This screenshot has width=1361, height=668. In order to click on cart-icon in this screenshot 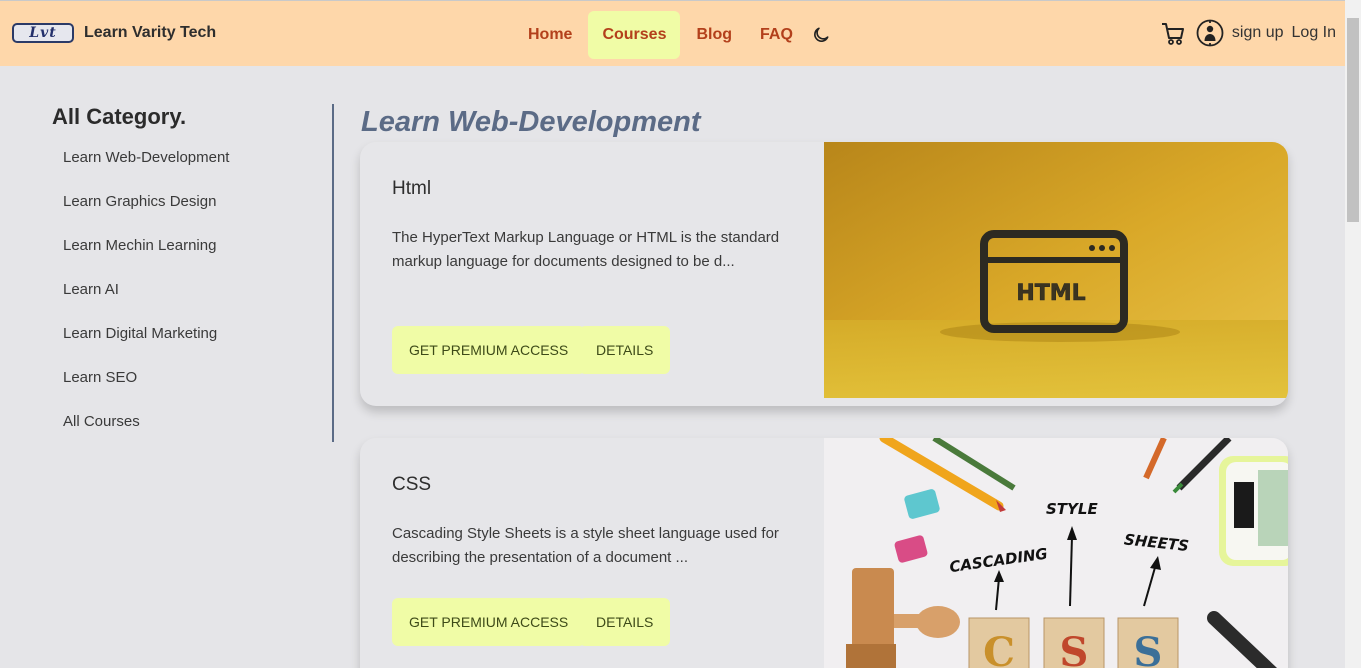, I will do `click(1173, 33)`.